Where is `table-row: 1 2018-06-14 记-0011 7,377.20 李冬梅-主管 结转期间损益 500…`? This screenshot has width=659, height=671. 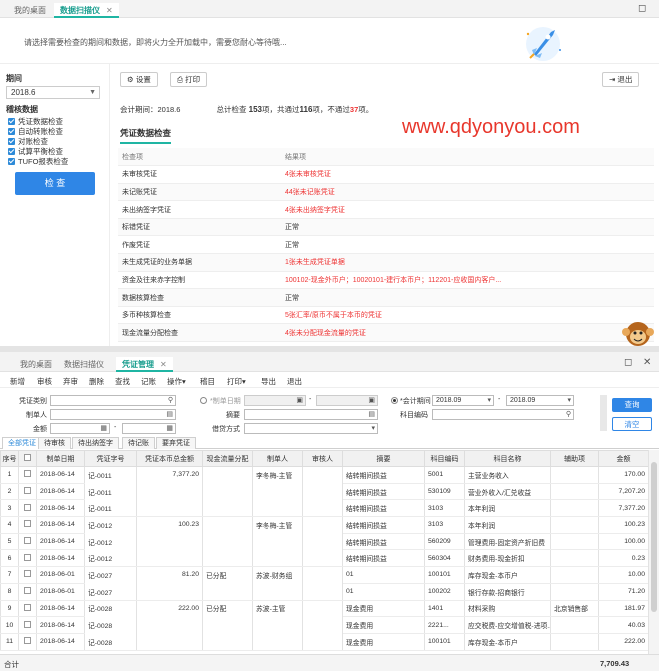 table-row: 1 2018-06-14 记-0011 7,377.20 李冬梅-主管 结转期间损益 500… is located at coordinates (324, 475).